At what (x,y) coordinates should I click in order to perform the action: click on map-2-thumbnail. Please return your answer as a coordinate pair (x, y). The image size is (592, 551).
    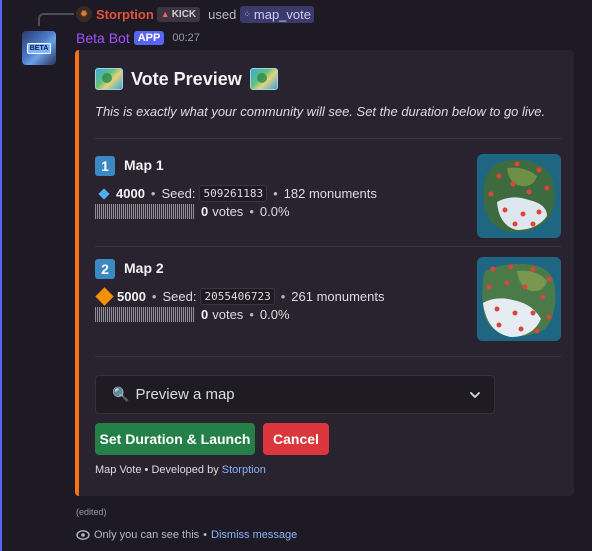
    Looking at the image, I should click on (519, 299).